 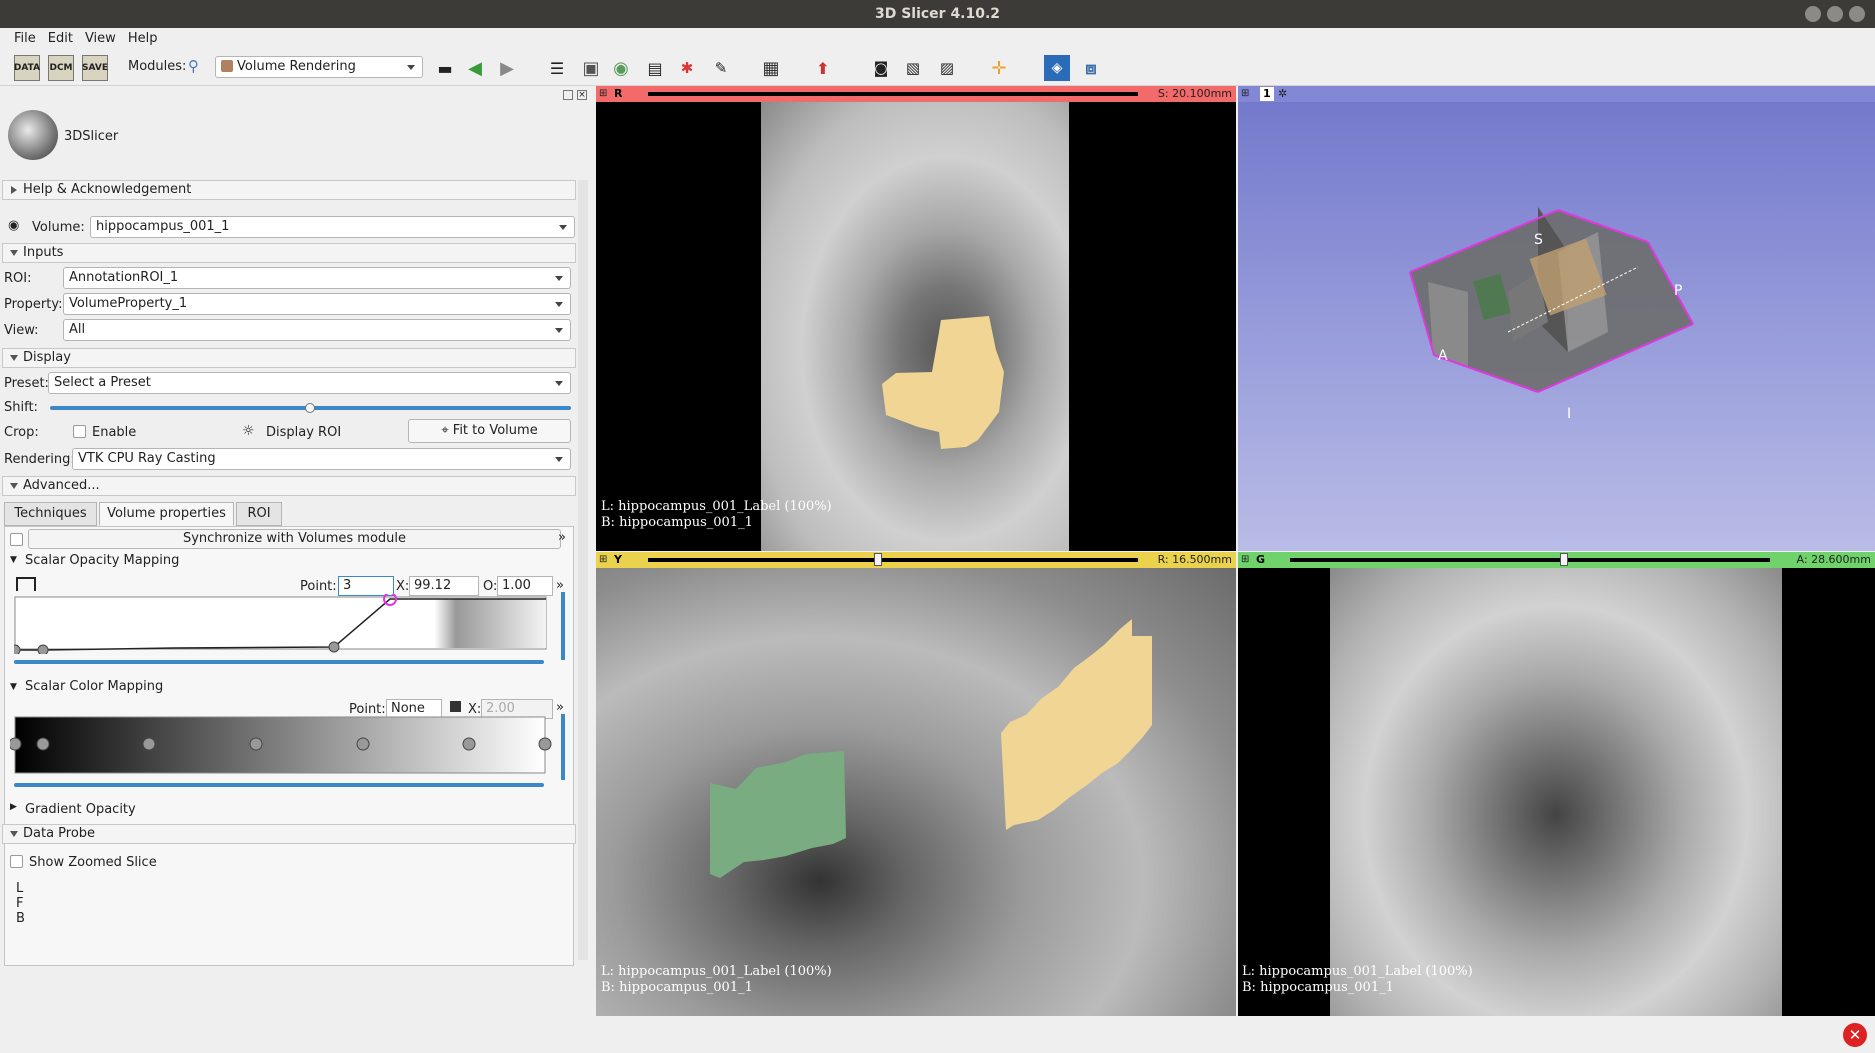 What do you see at coordinates (433, 585) in the screenshot?
I see `opacity-x-value: 99.12` at bounding box center [433, 585].